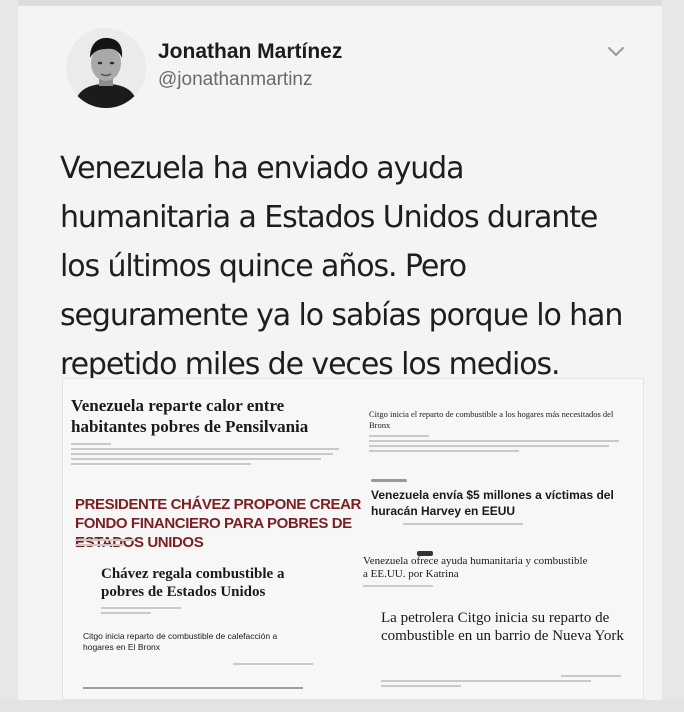 This screenshot has width=684, height=712. What do you see at coordinates (262, 168) in the screenshot?
I see `tweet-text-line: Venezuela ha enviado ayuda` at bounding box center [262, 168].